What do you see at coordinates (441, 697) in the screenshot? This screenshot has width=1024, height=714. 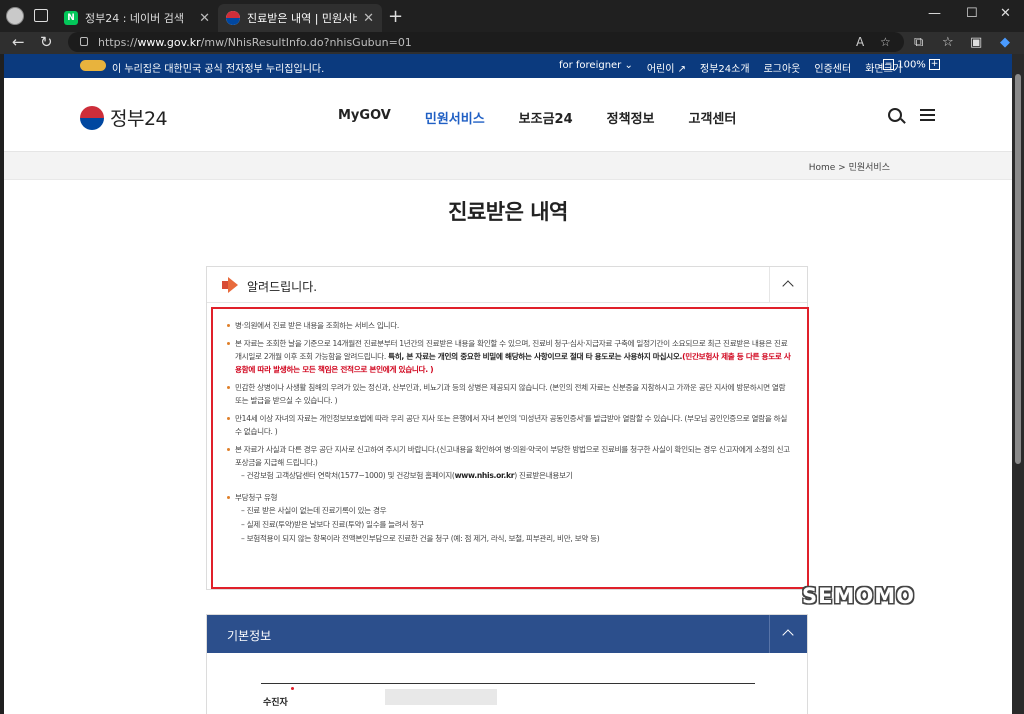 I see `patient-value-masked` at bounding box center [441, 697].